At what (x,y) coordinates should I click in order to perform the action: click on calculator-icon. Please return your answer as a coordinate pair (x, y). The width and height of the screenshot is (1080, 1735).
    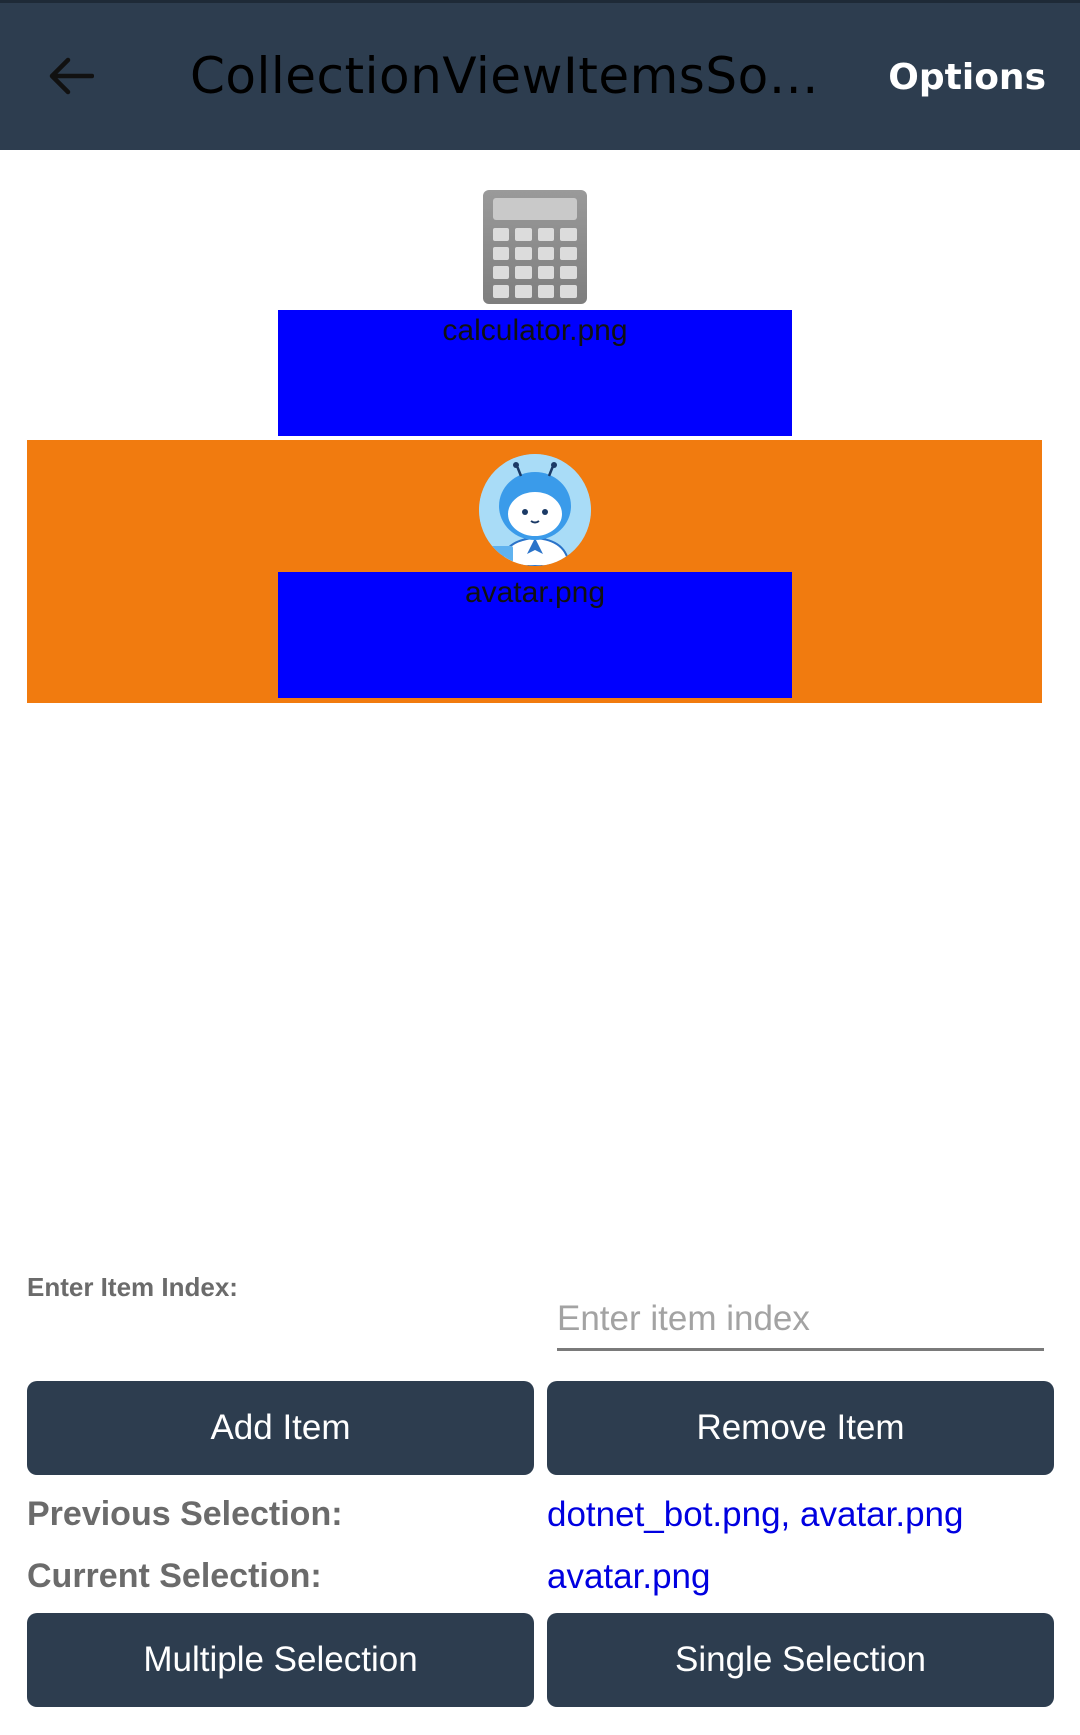
    Looking at the image, I should click on (534, 247).